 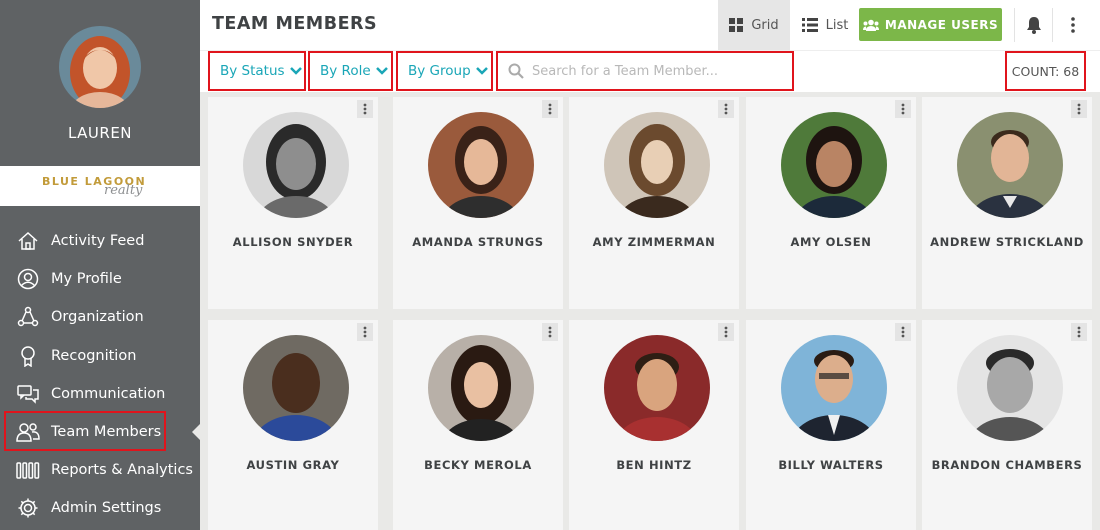 I want to click on sidebar-item-communication: Communication, so click(x=100, y=394).